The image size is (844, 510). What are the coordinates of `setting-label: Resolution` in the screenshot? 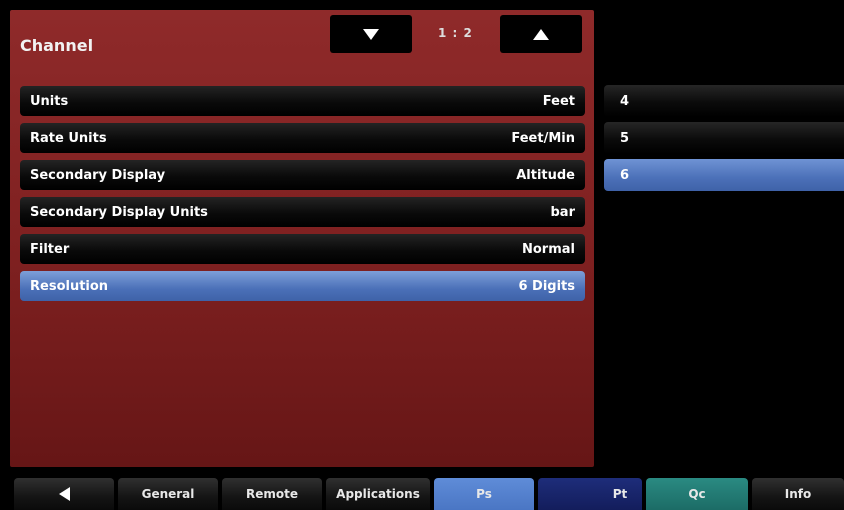 It's located at (69, 286).